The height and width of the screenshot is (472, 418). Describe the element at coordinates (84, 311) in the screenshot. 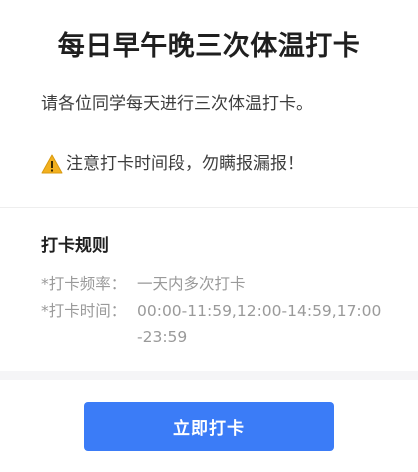

I see `rule-time-label: *打卡时间：` at that location.